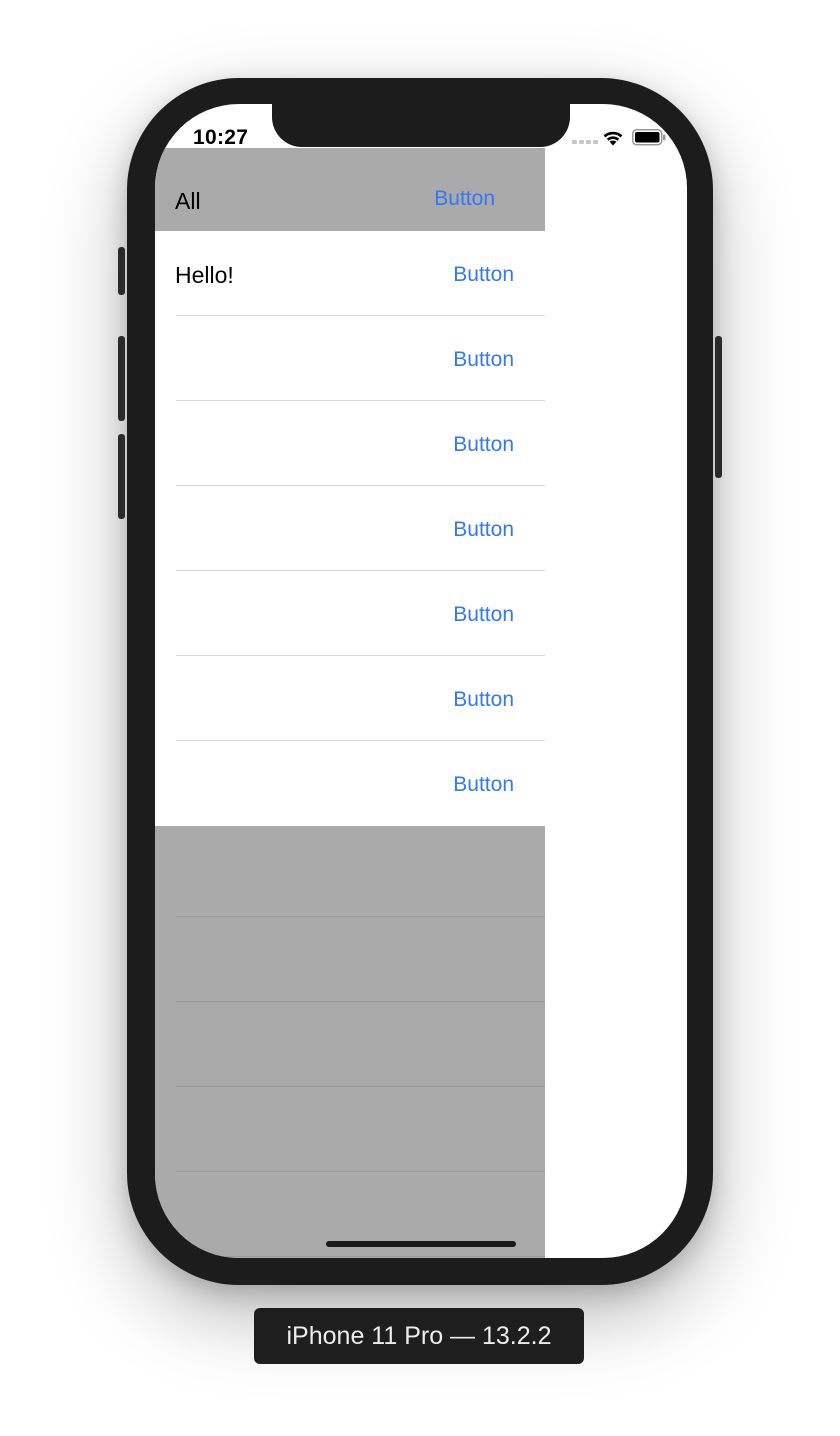 This screenshot has height=1436, width=840. I want to click on home-indicator, so click(421, 1244).